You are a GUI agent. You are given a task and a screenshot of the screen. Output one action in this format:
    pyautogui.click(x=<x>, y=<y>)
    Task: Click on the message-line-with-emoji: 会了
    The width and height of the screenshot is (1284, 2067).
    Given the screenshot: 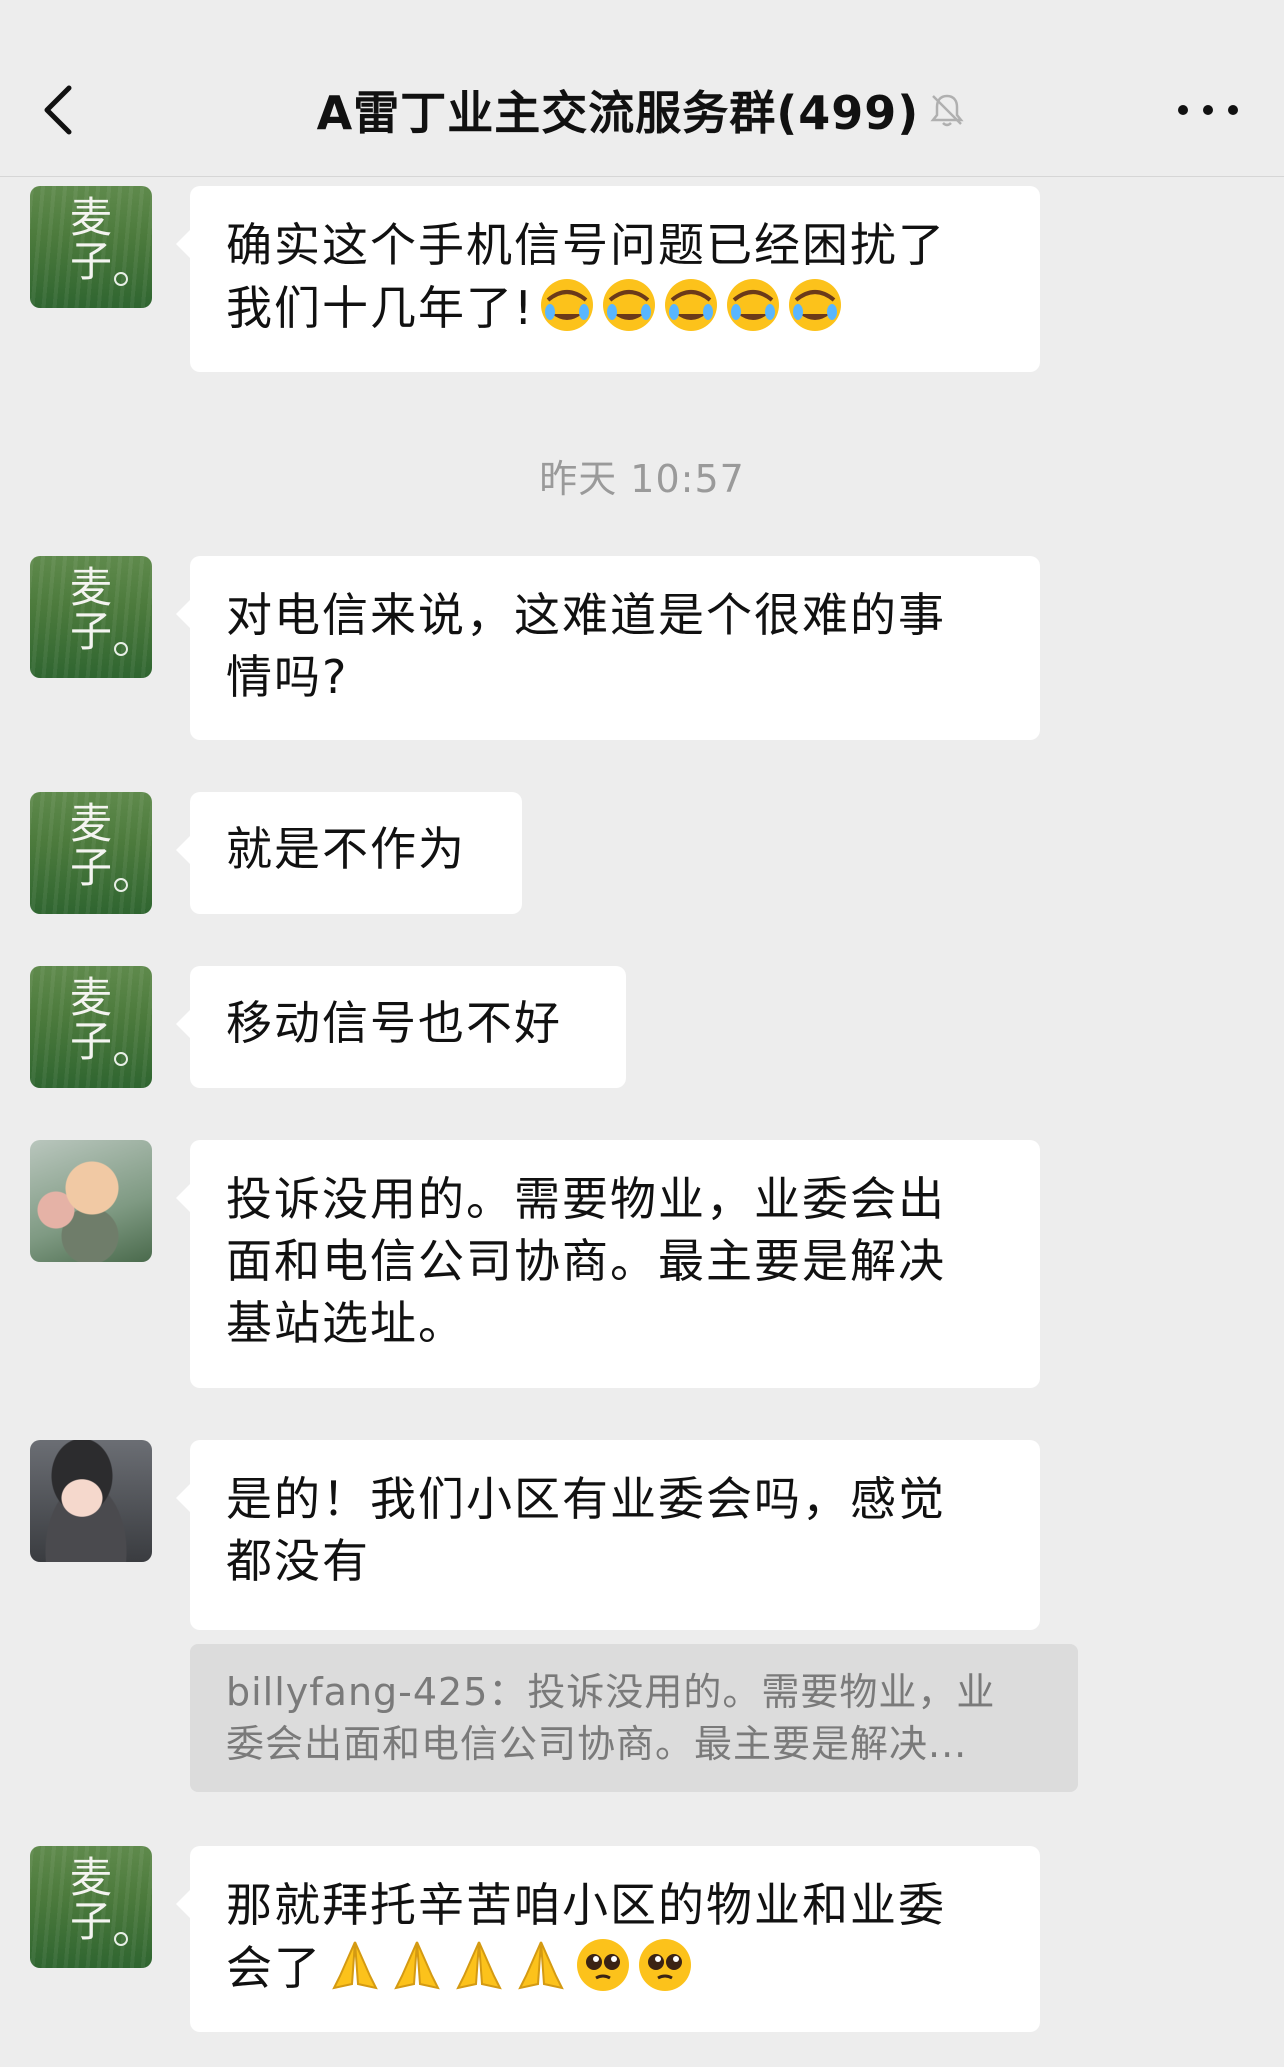 What is the action you would take?
    pyautogui.click(x=615, y=1967)
    